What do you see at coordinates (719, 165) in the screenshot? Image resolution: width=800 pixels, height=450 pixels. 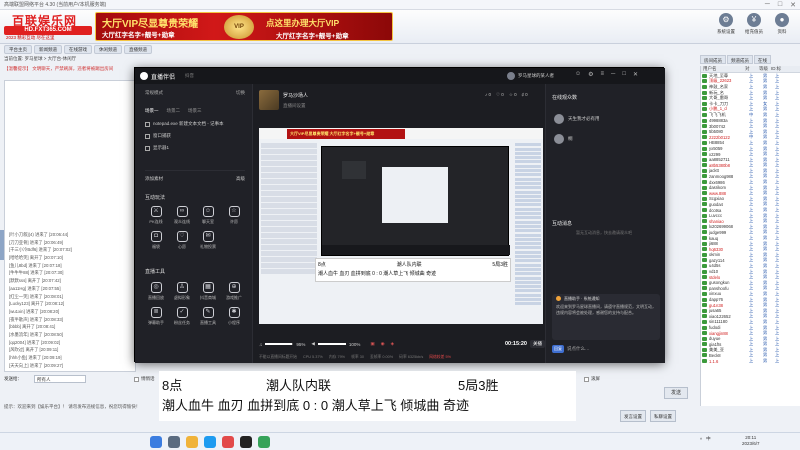 I see `user-name: a8b5380b8` at bounding box center [719, 165].